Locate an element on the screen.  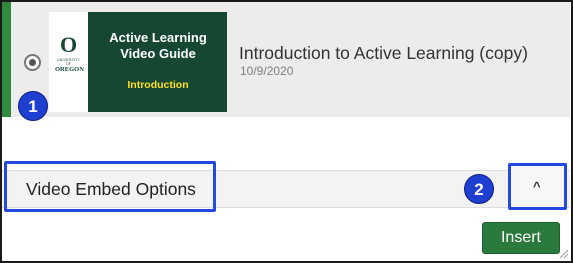
callout-badge-1: 1 is located at coordinates (33, 106).